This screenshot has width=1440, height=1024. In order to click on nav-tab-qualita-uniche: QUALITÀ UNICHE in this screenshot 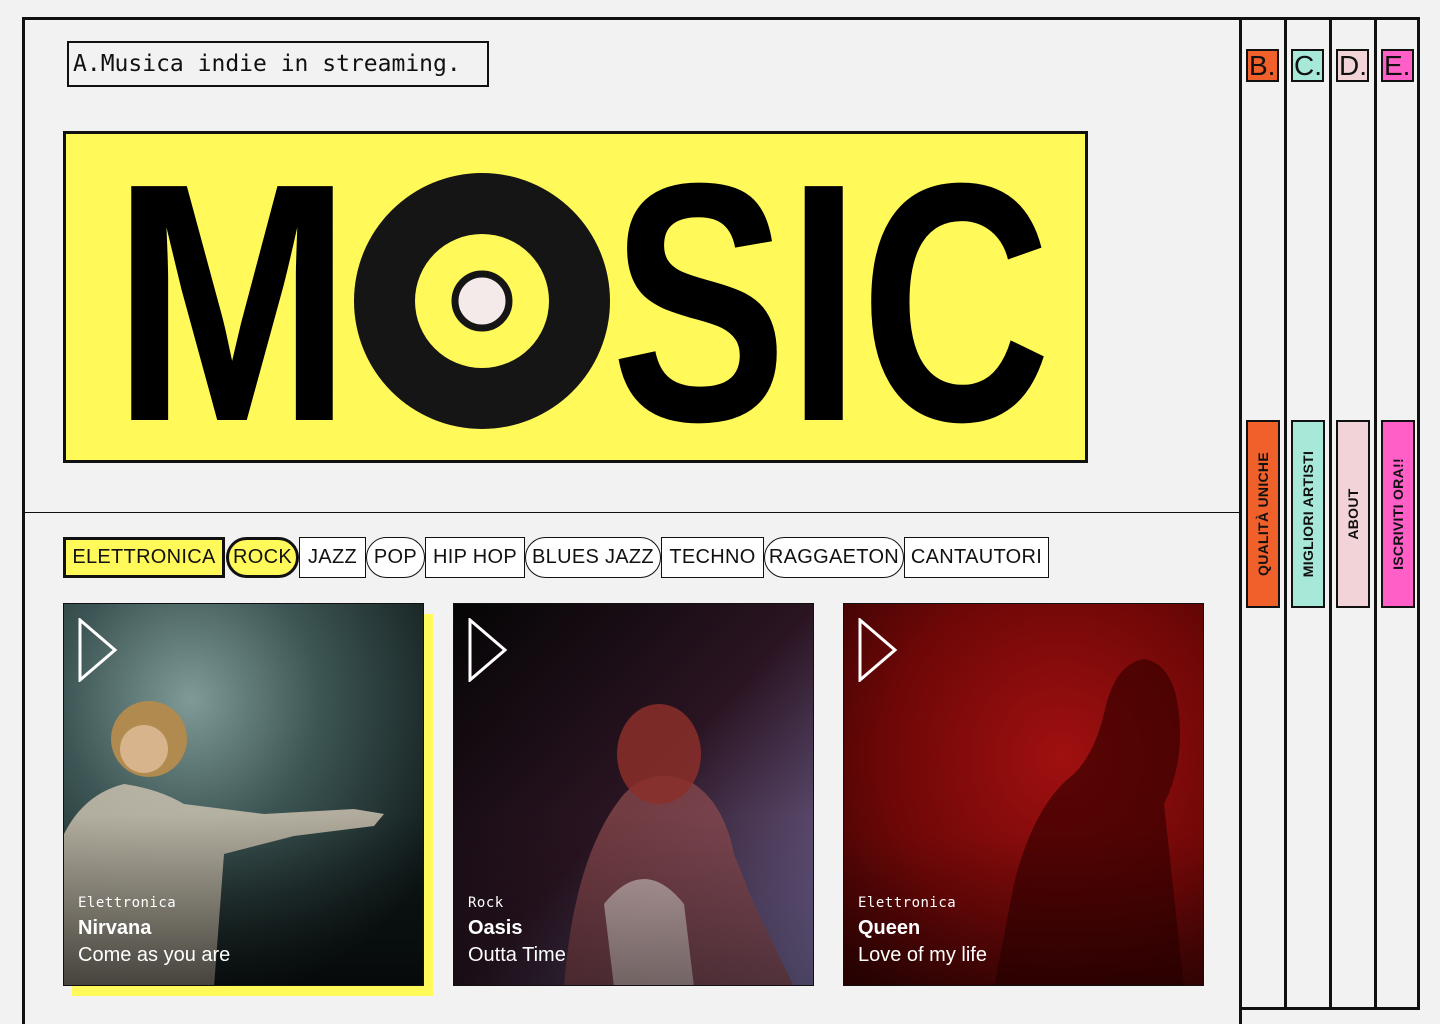, I will do `click(1263, 514)`.